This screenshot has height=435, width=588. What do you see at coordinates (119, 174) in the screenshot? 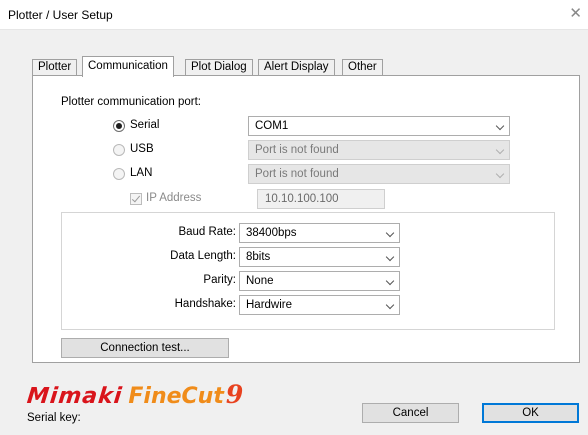
I see `lan-radio` at bounding box center [119, 174].